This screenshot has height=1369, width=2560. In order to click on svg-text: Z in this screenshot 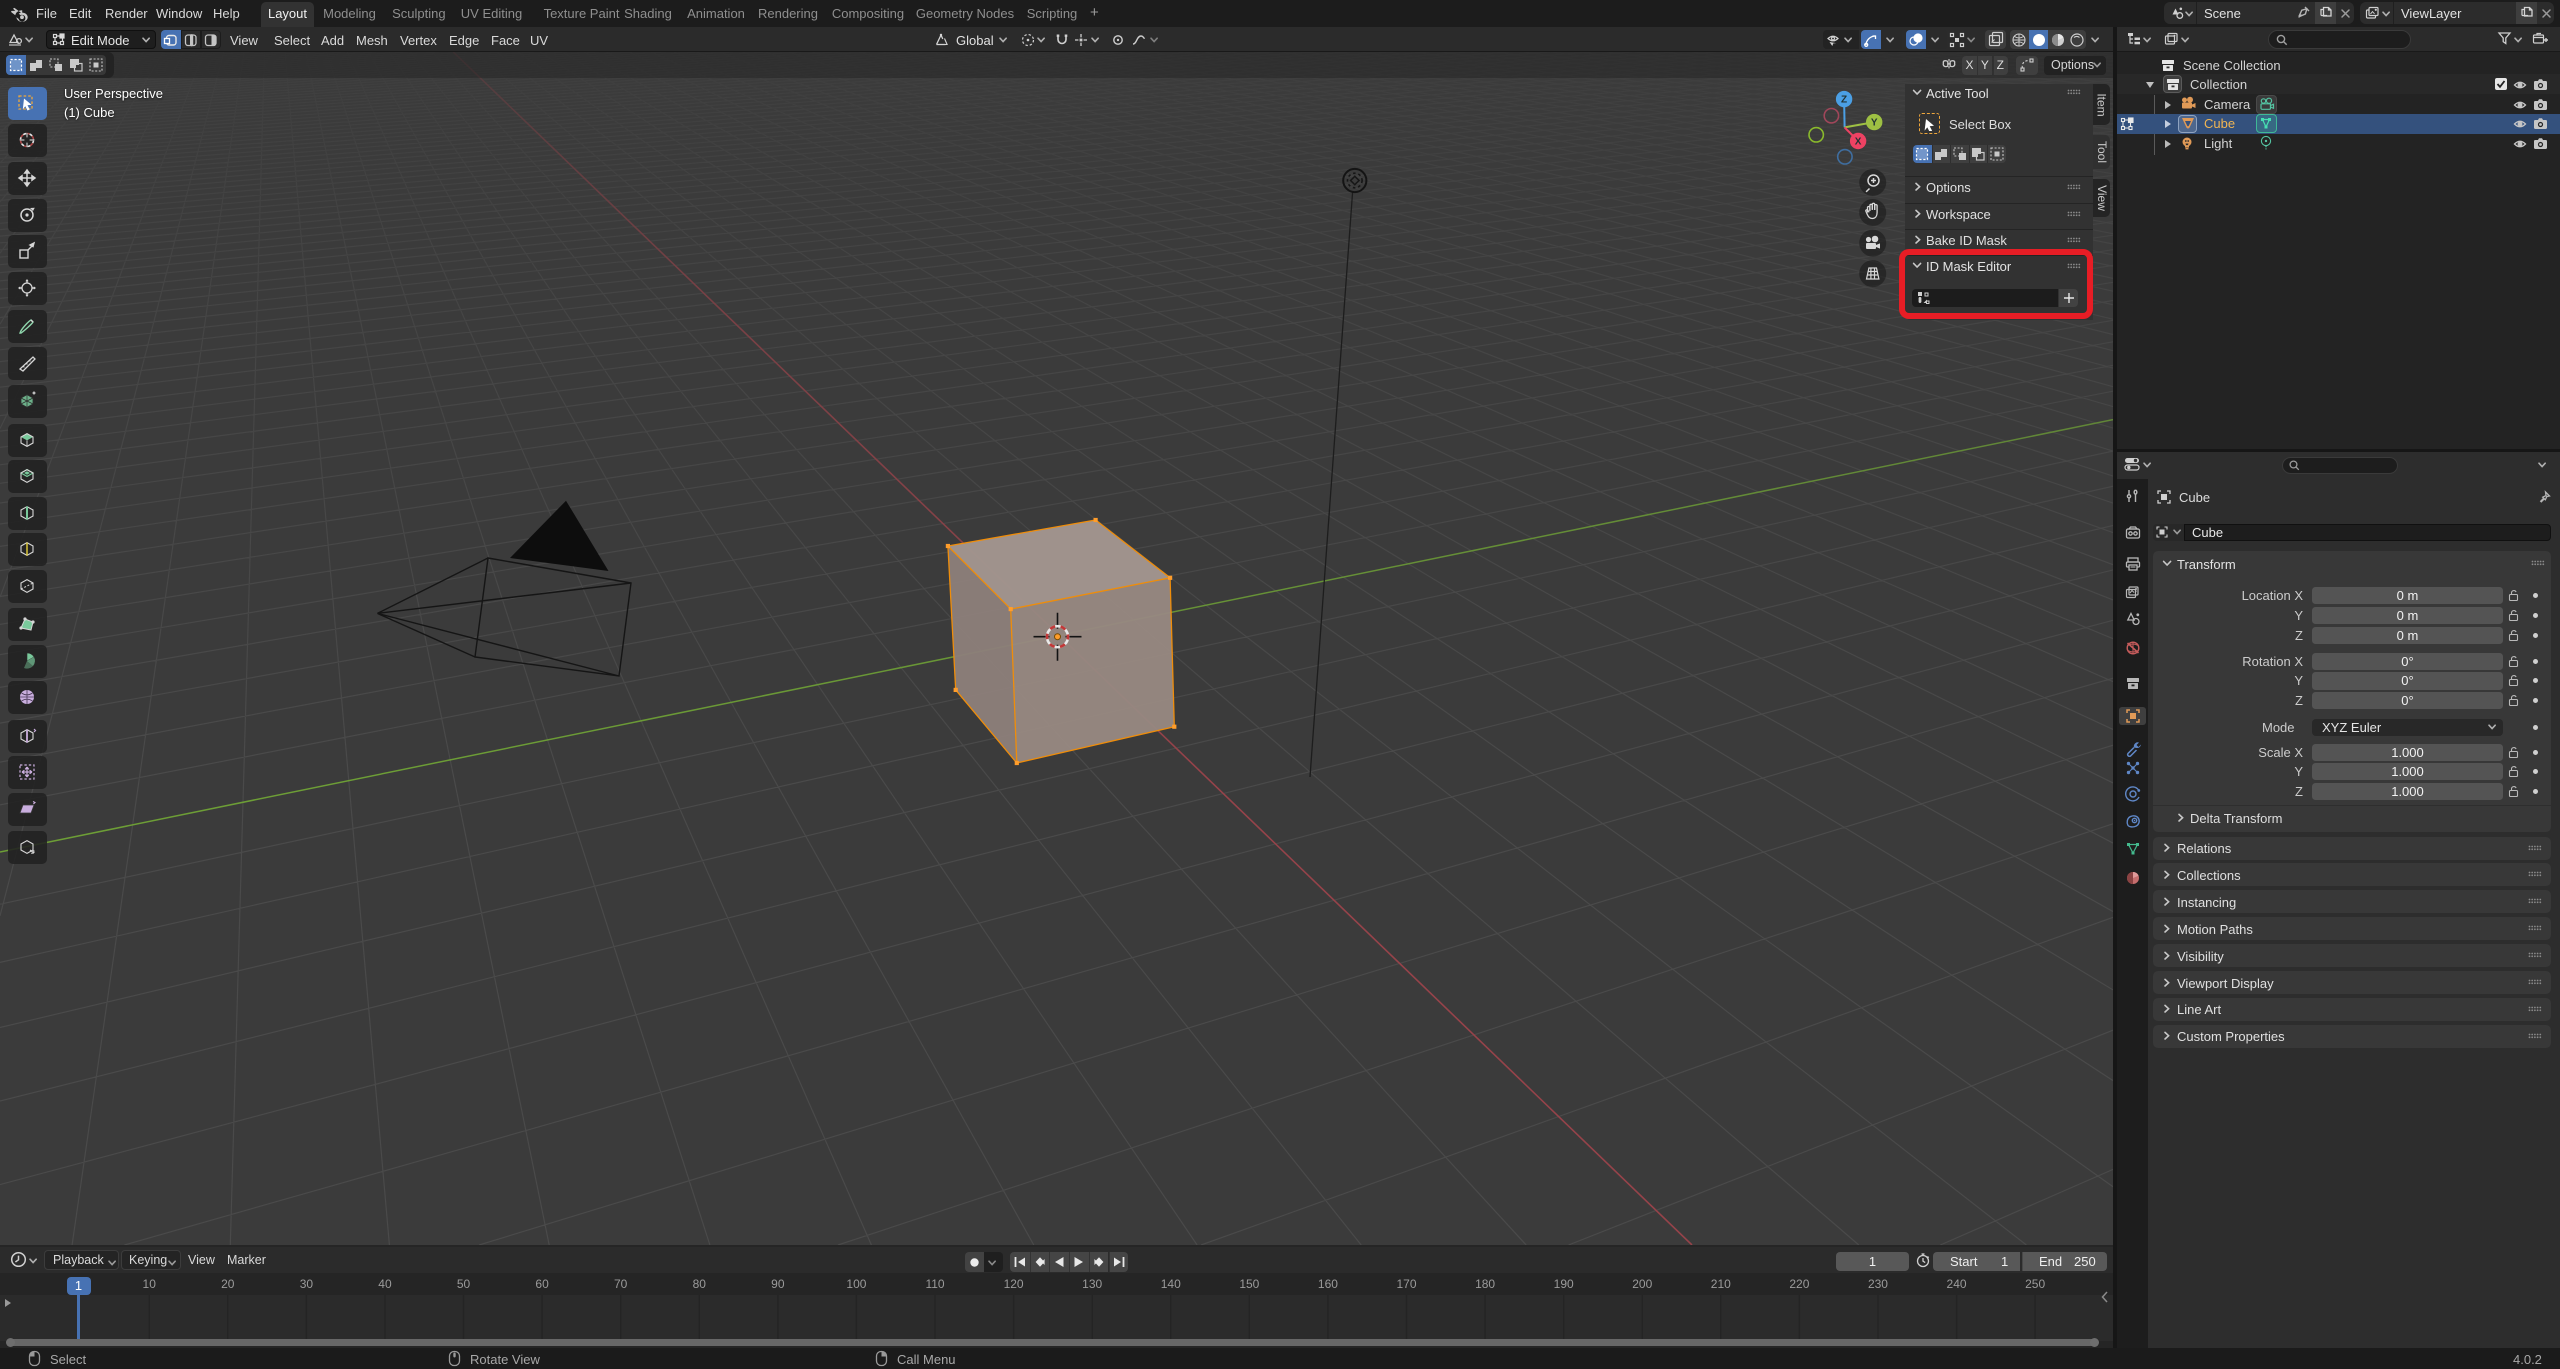, I will do `click(1844, 100)`.